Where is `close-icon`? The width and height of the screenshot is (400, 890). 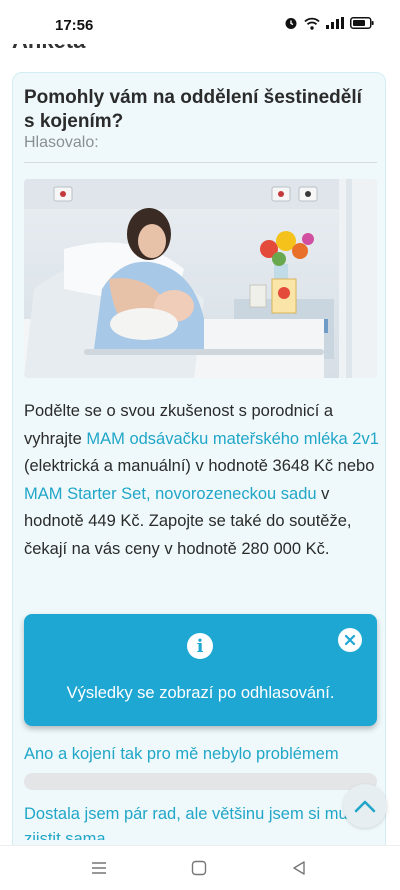 close-icon is located at coordinates (350, 640).